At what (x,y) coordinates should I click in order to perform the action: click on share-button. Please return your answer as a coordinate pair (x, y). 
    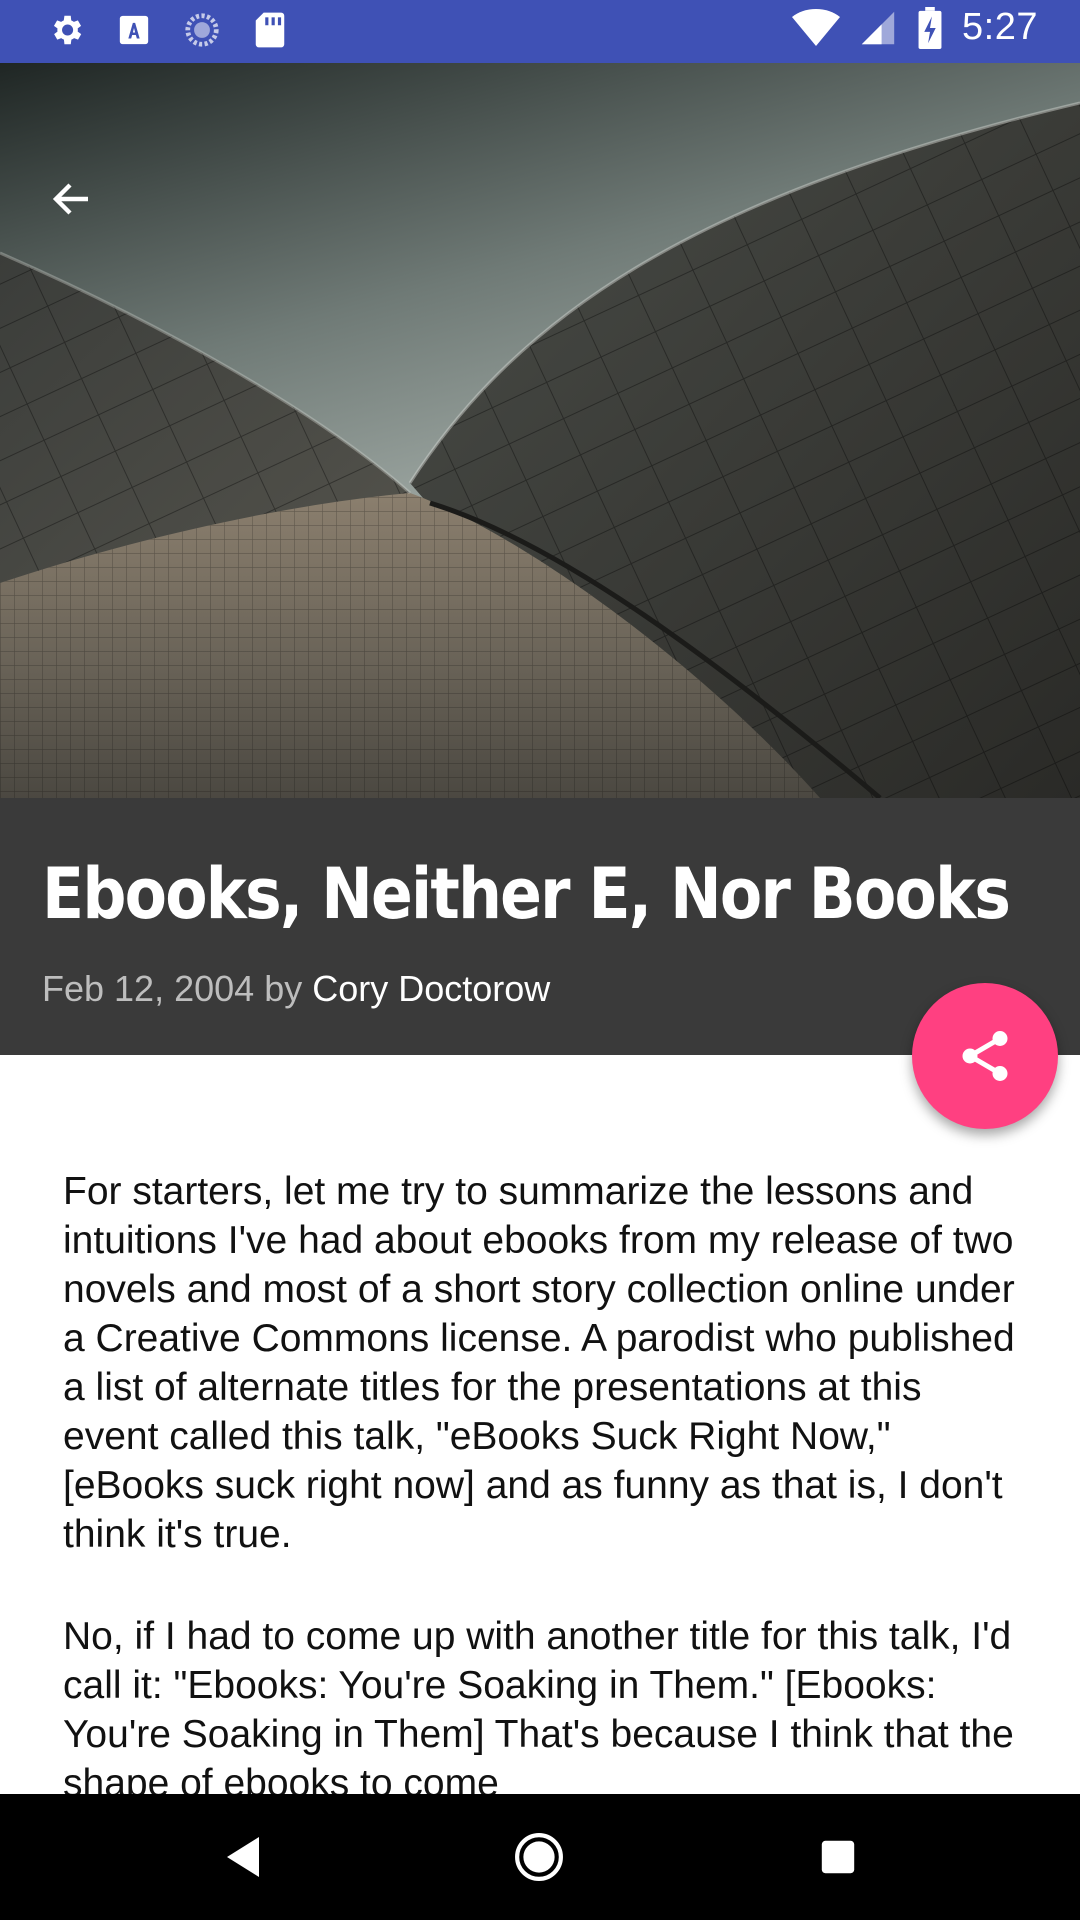
    Looking at the image, I should click on (985, 1056).